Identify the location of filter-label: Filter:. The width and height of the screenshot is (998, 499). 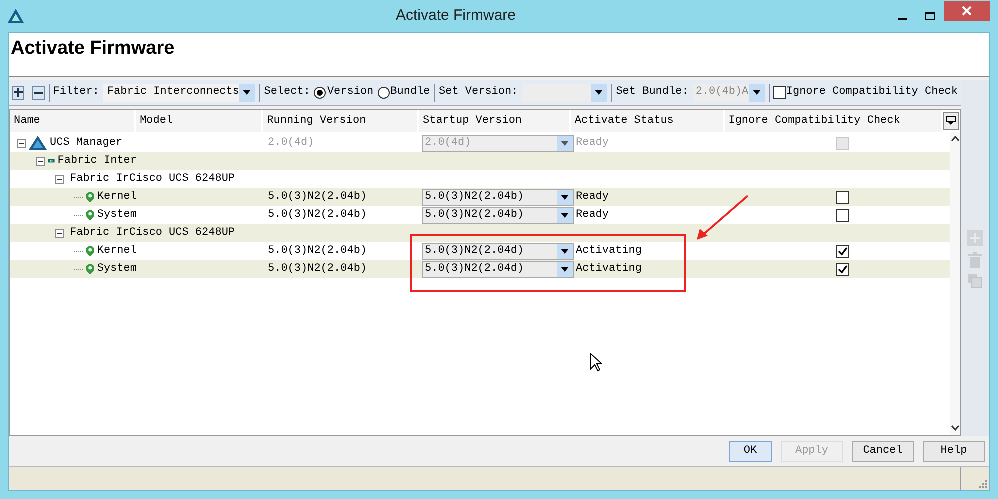
(76, 92).